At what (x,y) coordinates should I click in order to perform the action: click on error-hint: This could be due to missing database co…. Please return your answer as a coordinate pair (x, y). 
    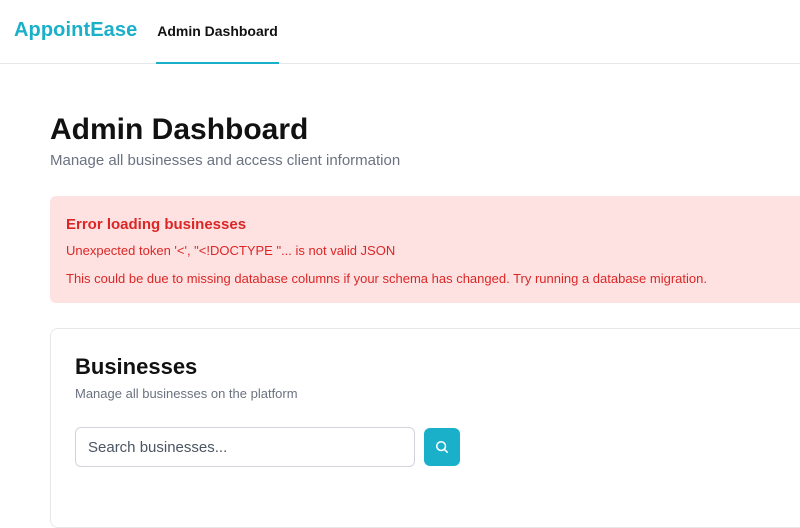
    Looking at the image, I should click on (386, 278).